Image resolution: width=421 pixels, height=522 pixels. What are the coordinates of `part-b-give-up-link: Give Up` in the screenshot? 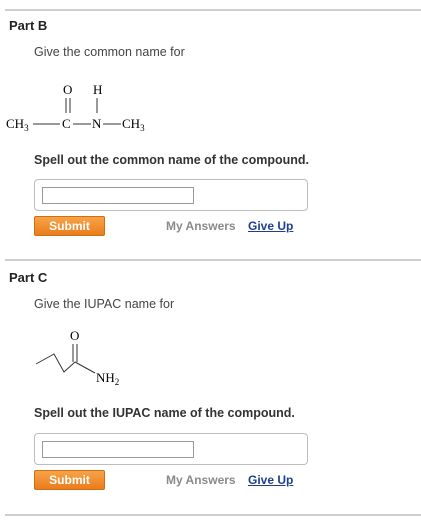 It's located at (270, 226).